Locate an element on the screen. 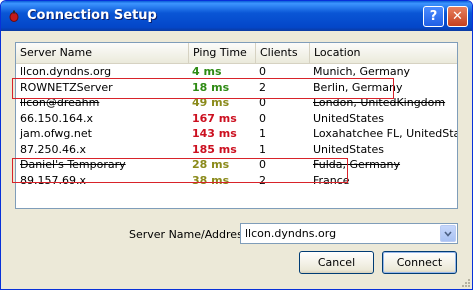 The image size is (473, 290). server-name-cell: llcon.dyndns.org is located at coordinates (66, 71).